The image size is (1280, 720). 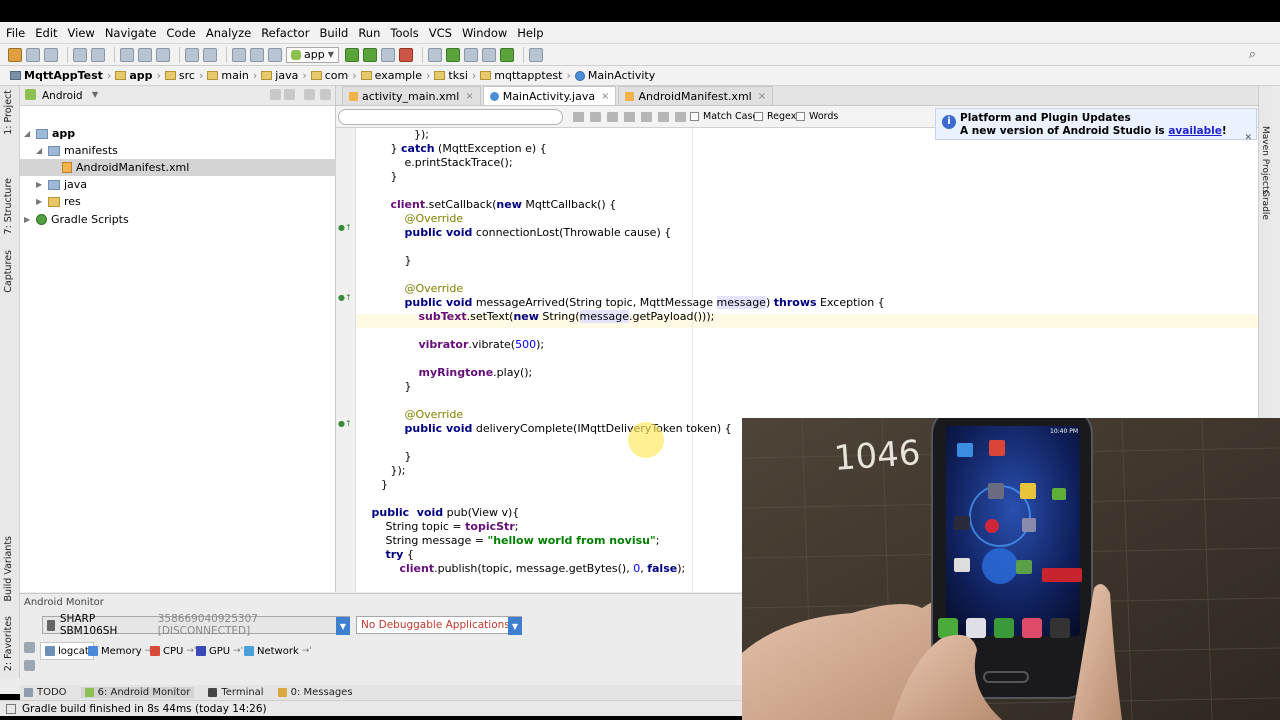 What do you see at coordinates (284, 75) in the screenshot?
I see `breadcrumb-item: java ›` at bounding box center [284, 75].